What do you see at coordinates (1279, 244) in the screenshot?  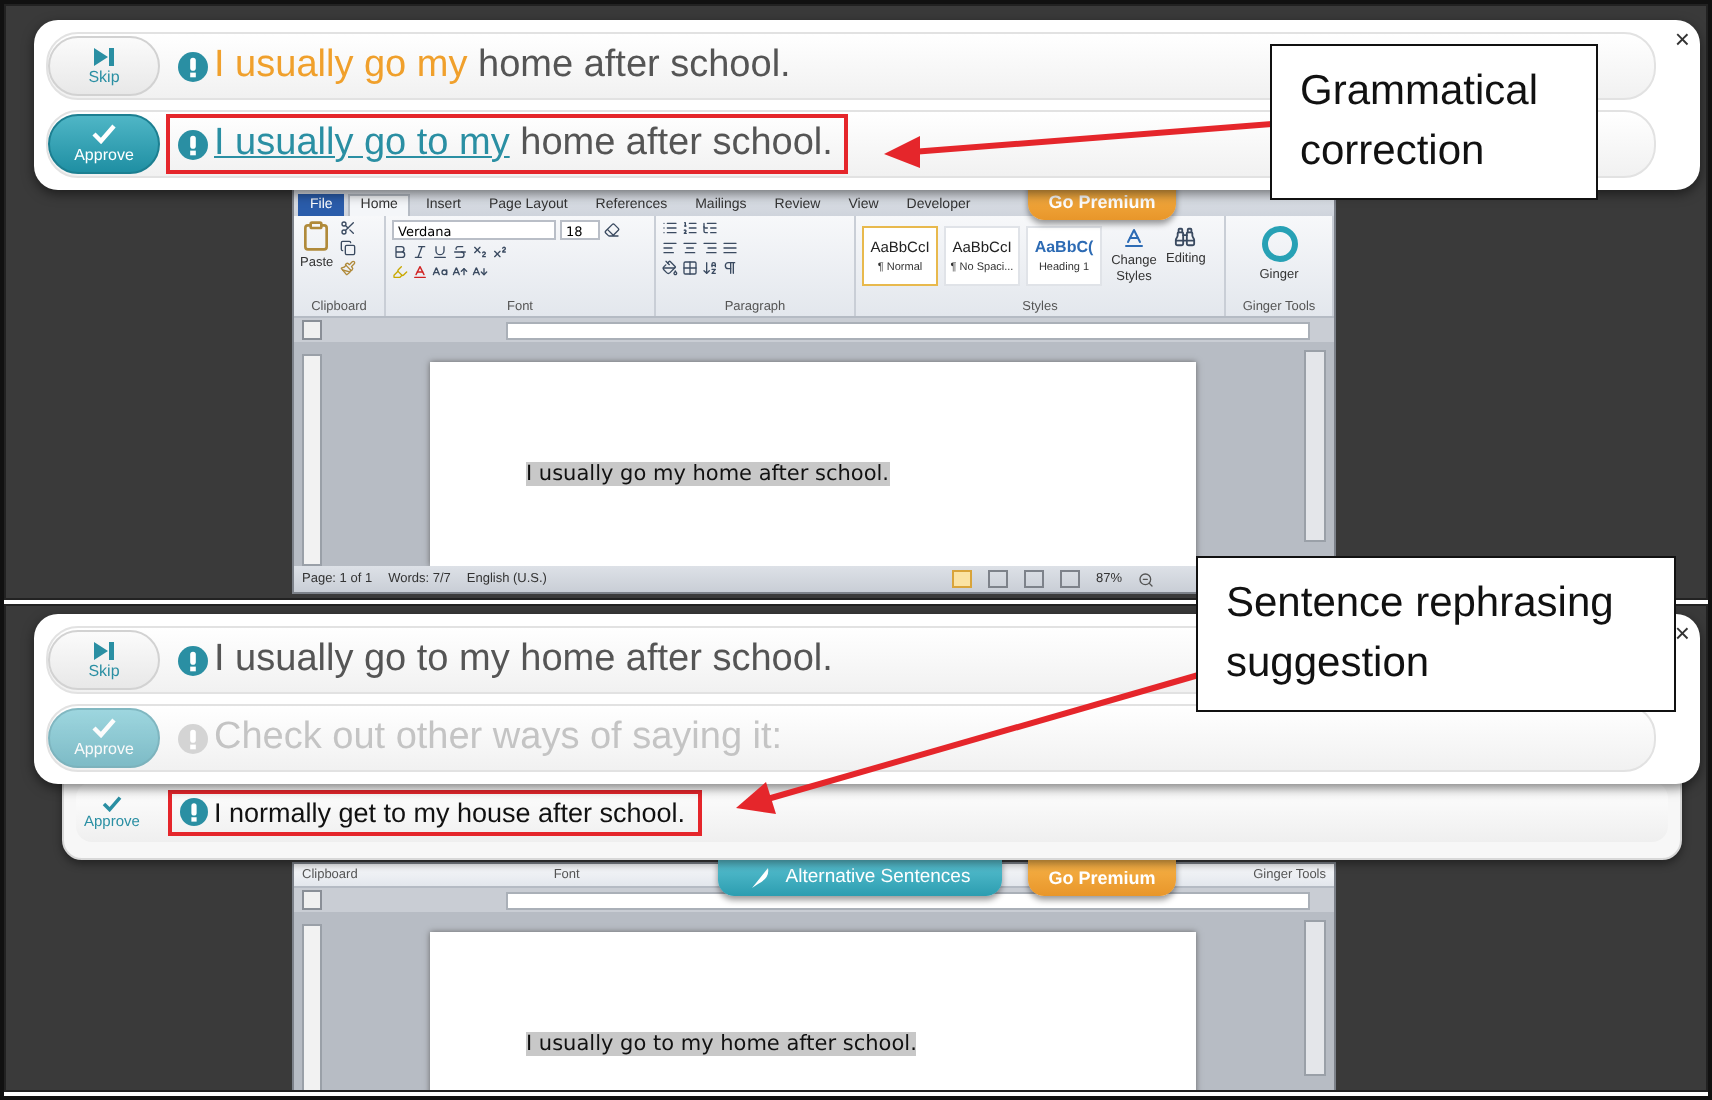 I see `ginger-logo` at bounding box center [1279, 244].